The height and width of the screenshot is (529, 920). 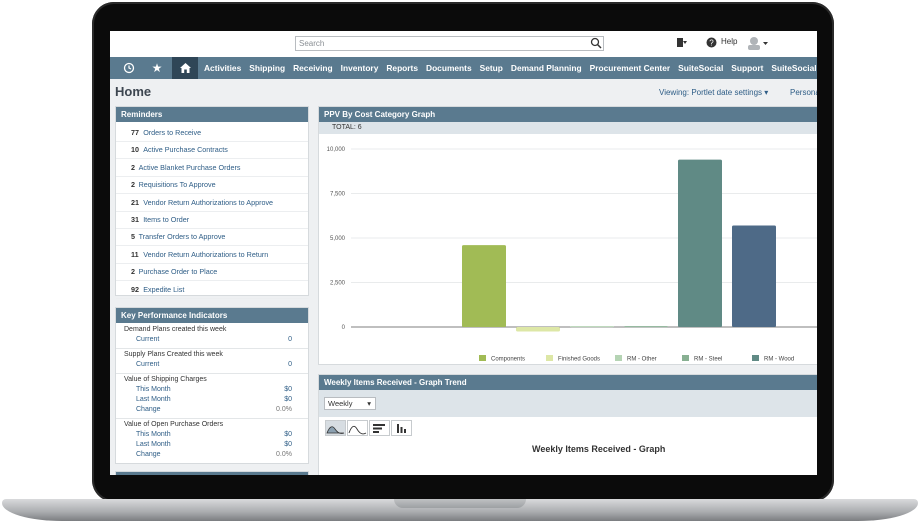 What do you see at coordinates (338, 239) in the screenshot?
I see `y-tick-label: 5,000` at bounding box center [338, 239].